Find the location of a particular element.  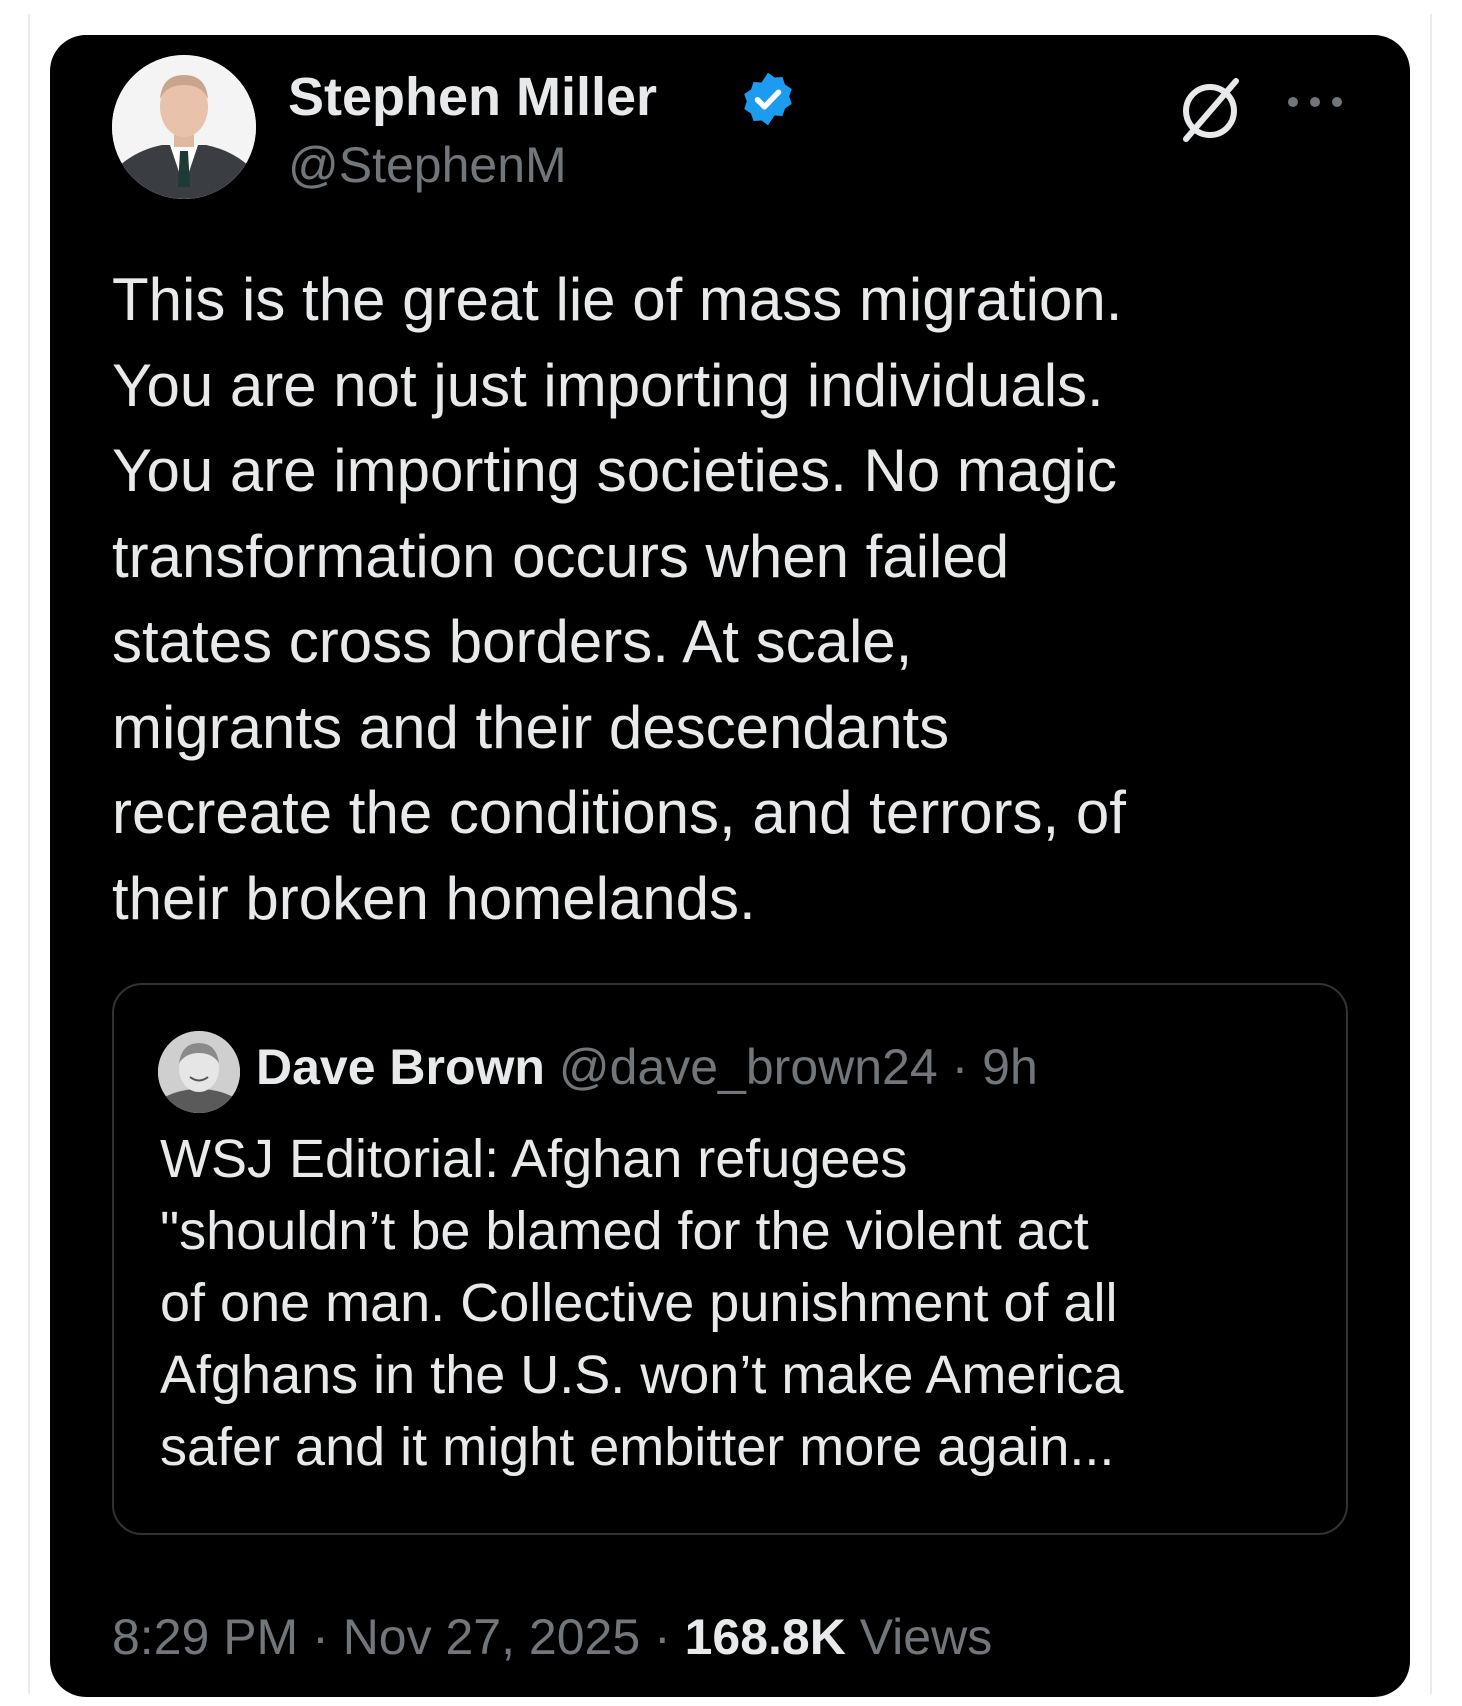

quote-author-avatar-image is located at coordinates (199, 1072).